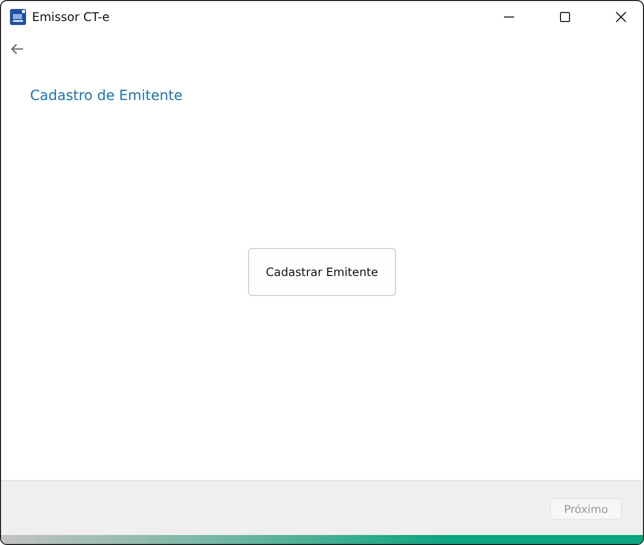 This screenshot has height=545, width=644. What do you see at coordinates (71, 17) in the screenshot?
I see `window-title: Emissor CT-e` at bounding box center [71, 17].